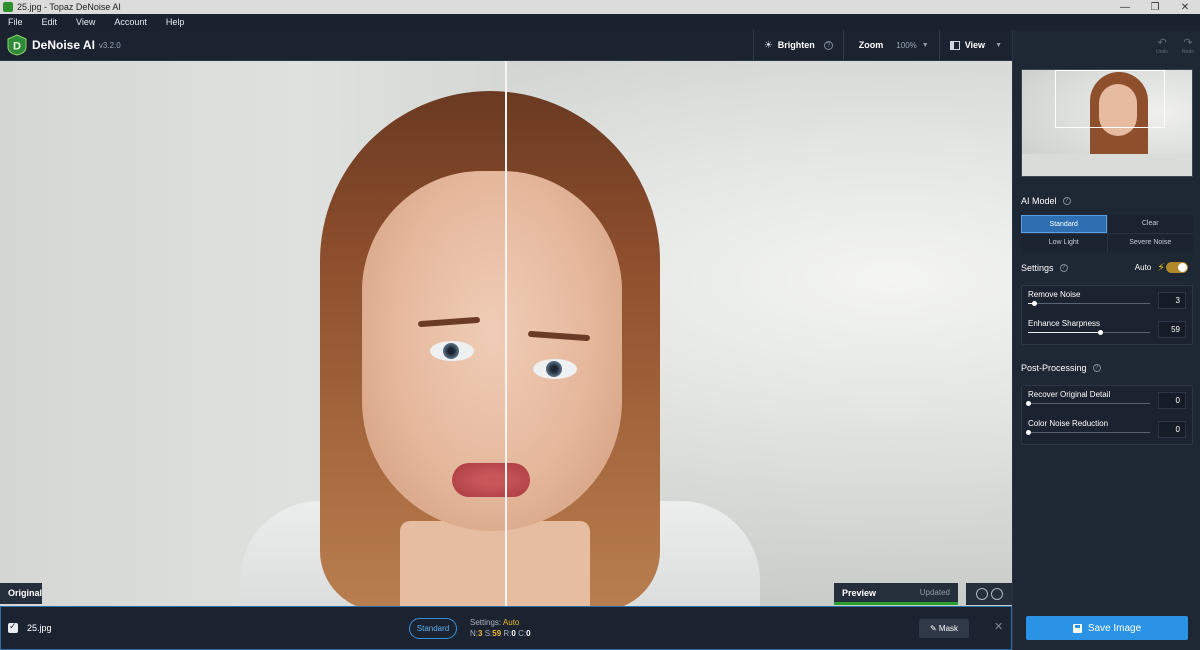 This screenshot has height=650, width=1200. Describe the element at coordinates (8, 7) in the screenshot. I see `app-icon` at that location.